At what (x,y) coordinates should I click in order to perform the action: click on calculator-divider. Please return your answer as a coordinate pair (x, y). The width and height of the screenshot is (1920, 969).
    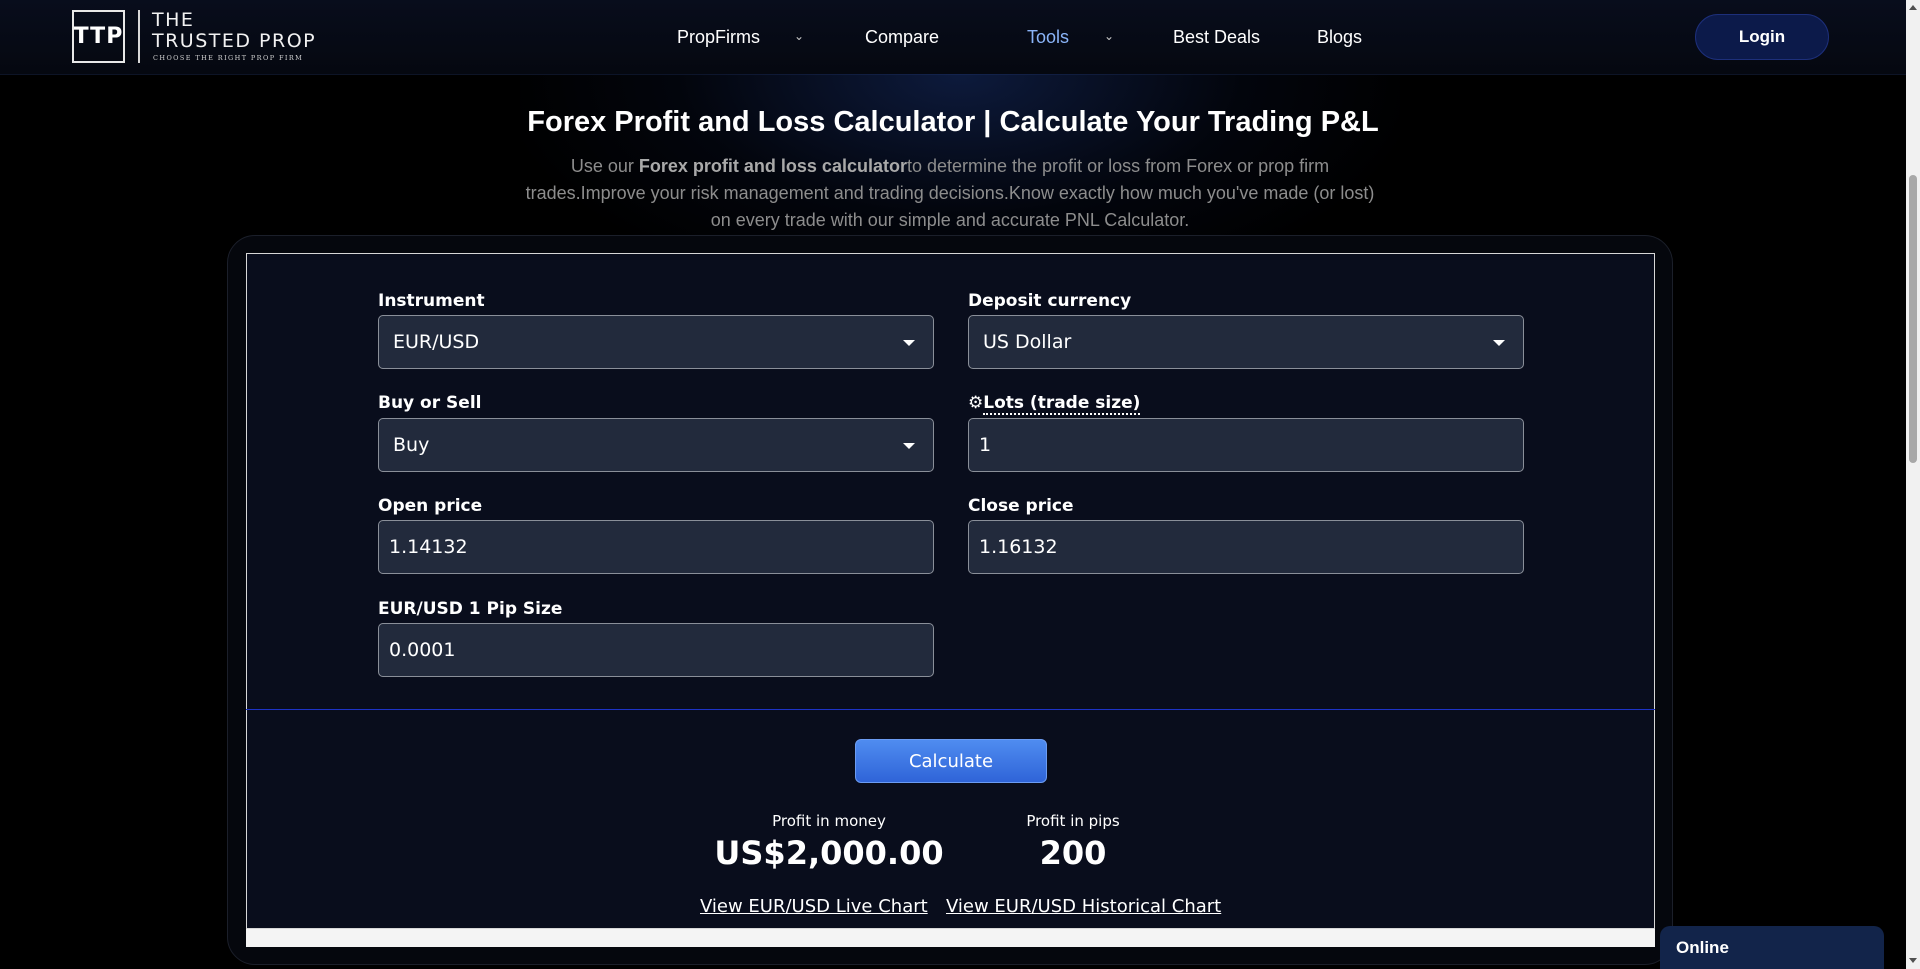
    Looking at the image, I should click on (950, 709).